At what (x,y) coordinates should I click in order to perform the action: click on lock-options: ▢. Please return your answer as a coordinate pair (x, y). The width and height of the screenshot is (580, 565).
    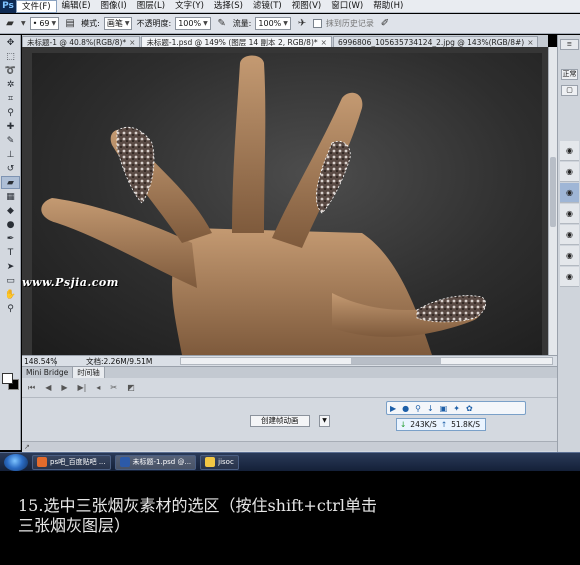
    Looking at the image, I should click on (569, 90).